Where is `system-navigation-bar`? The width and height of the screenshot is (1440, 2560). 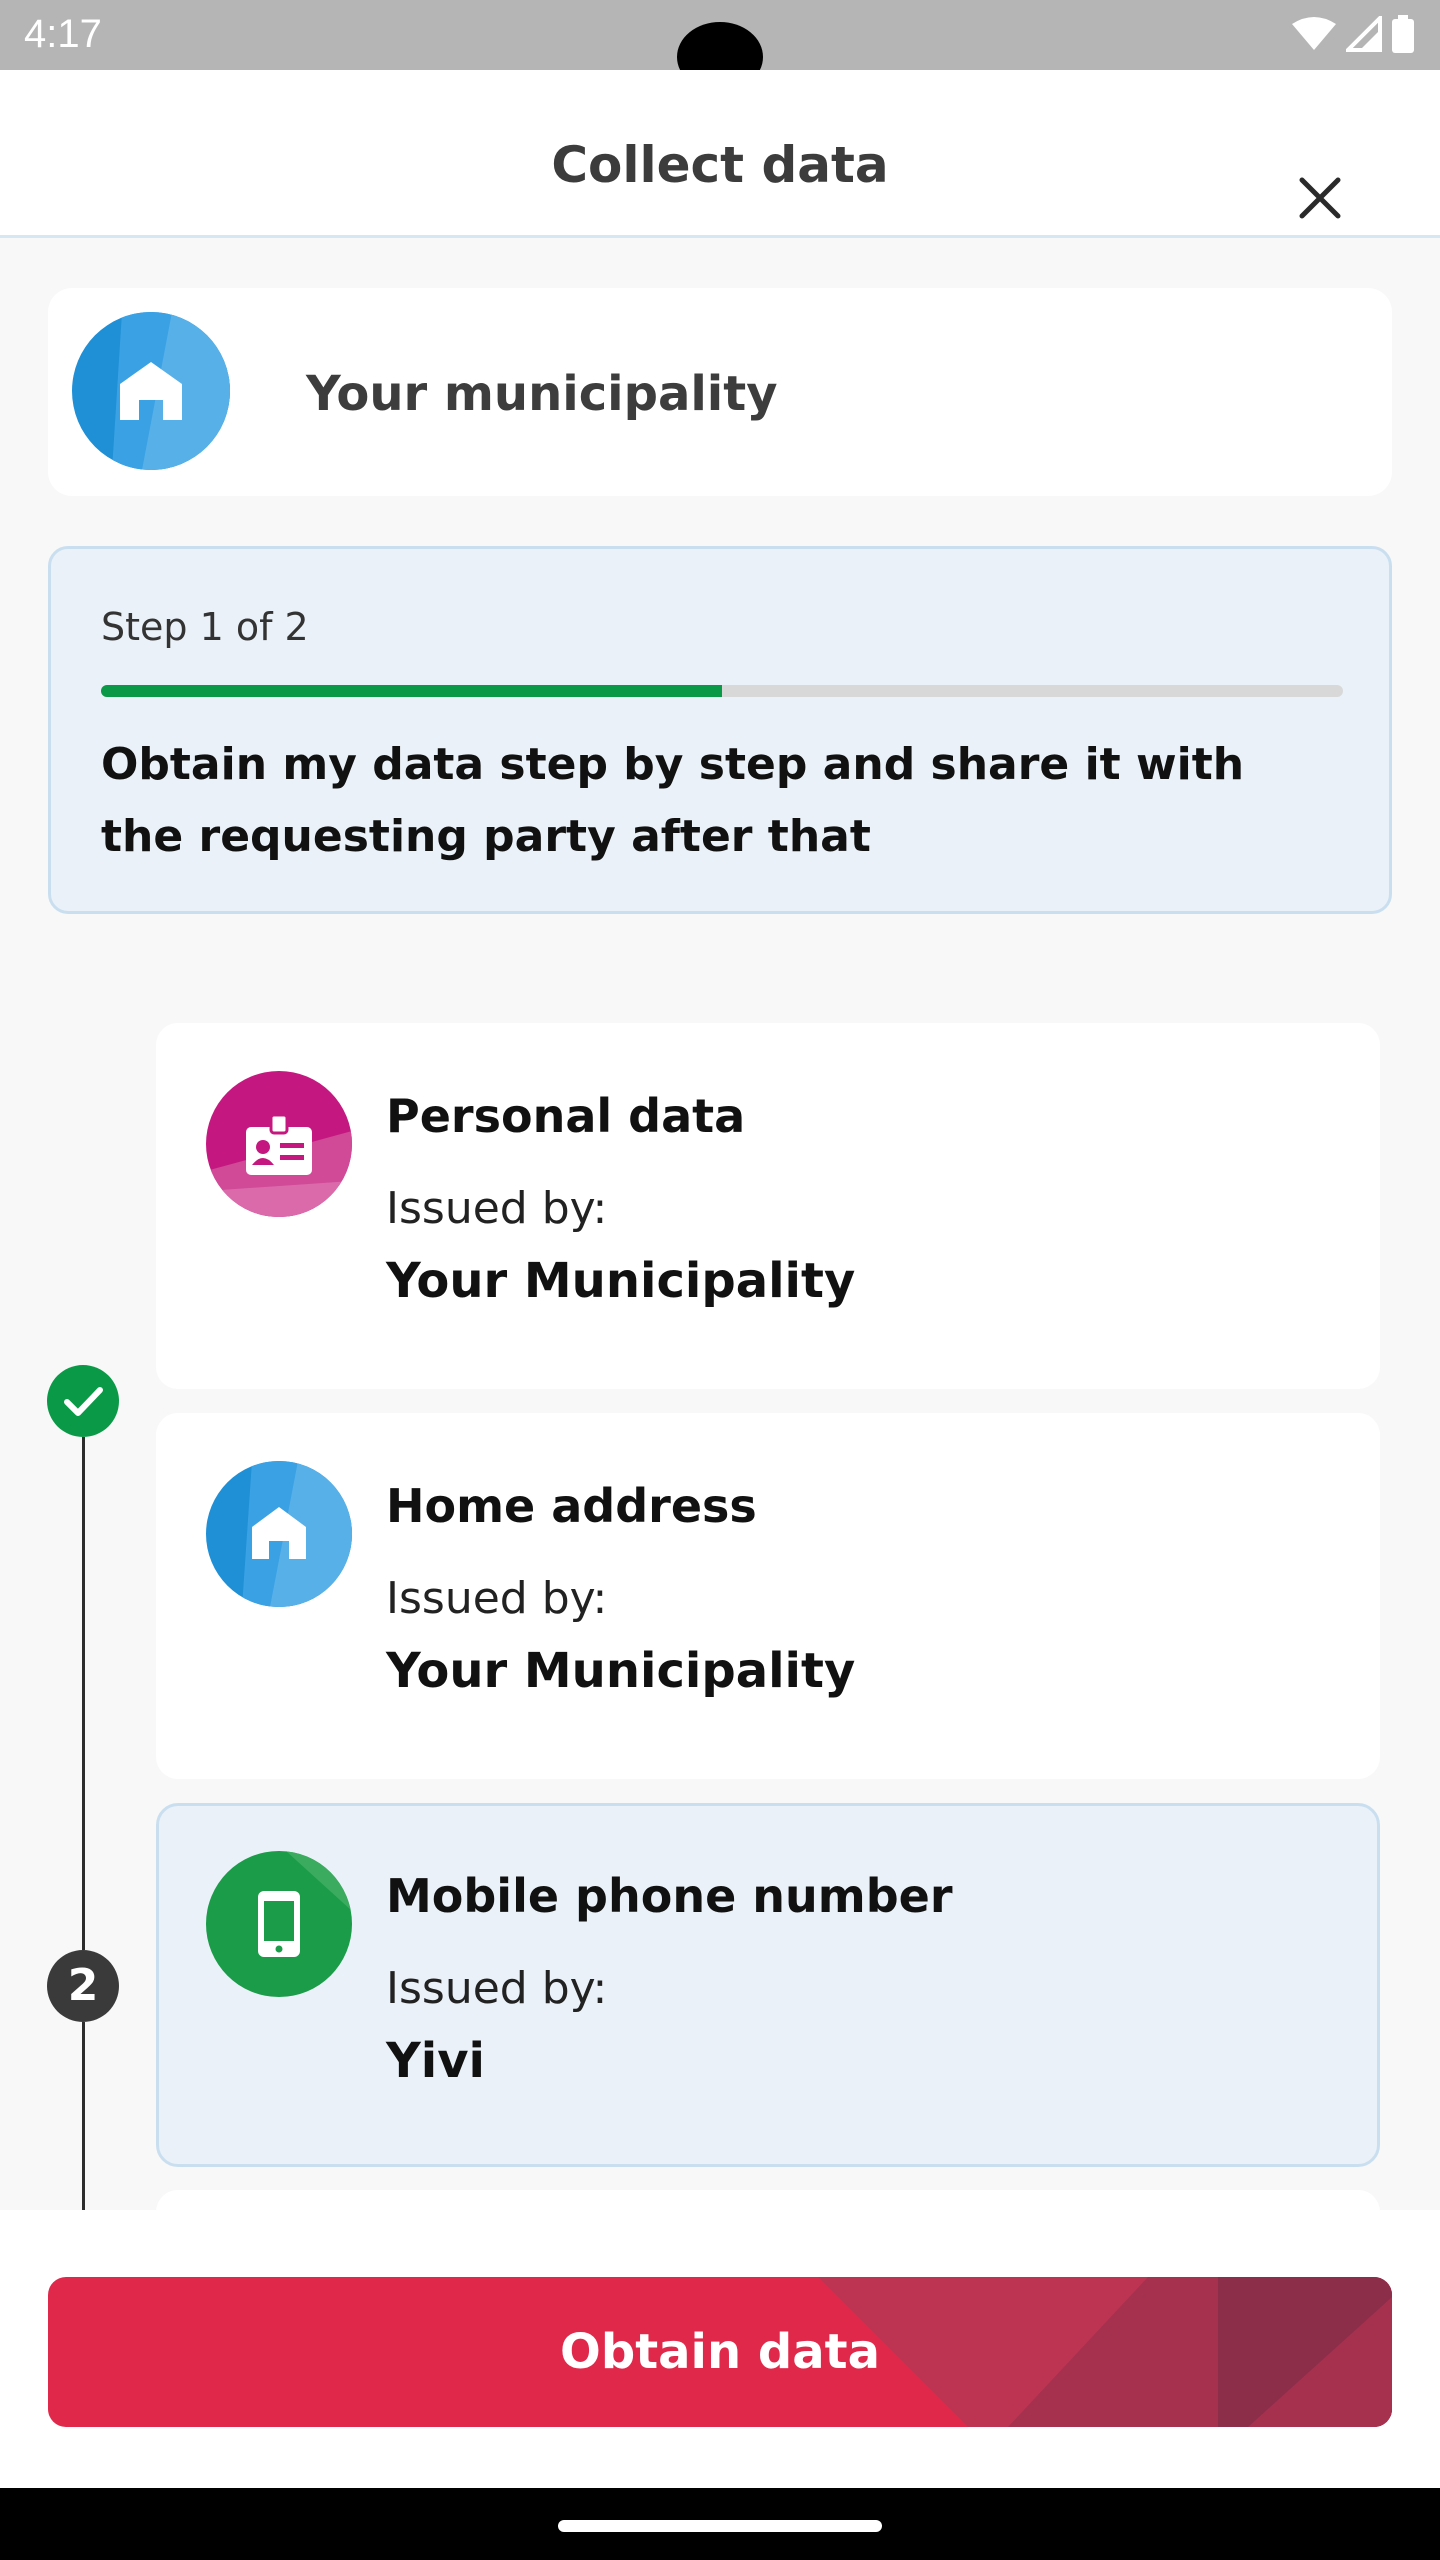 system-navigation-bar is located at coordinates (720, 2524).